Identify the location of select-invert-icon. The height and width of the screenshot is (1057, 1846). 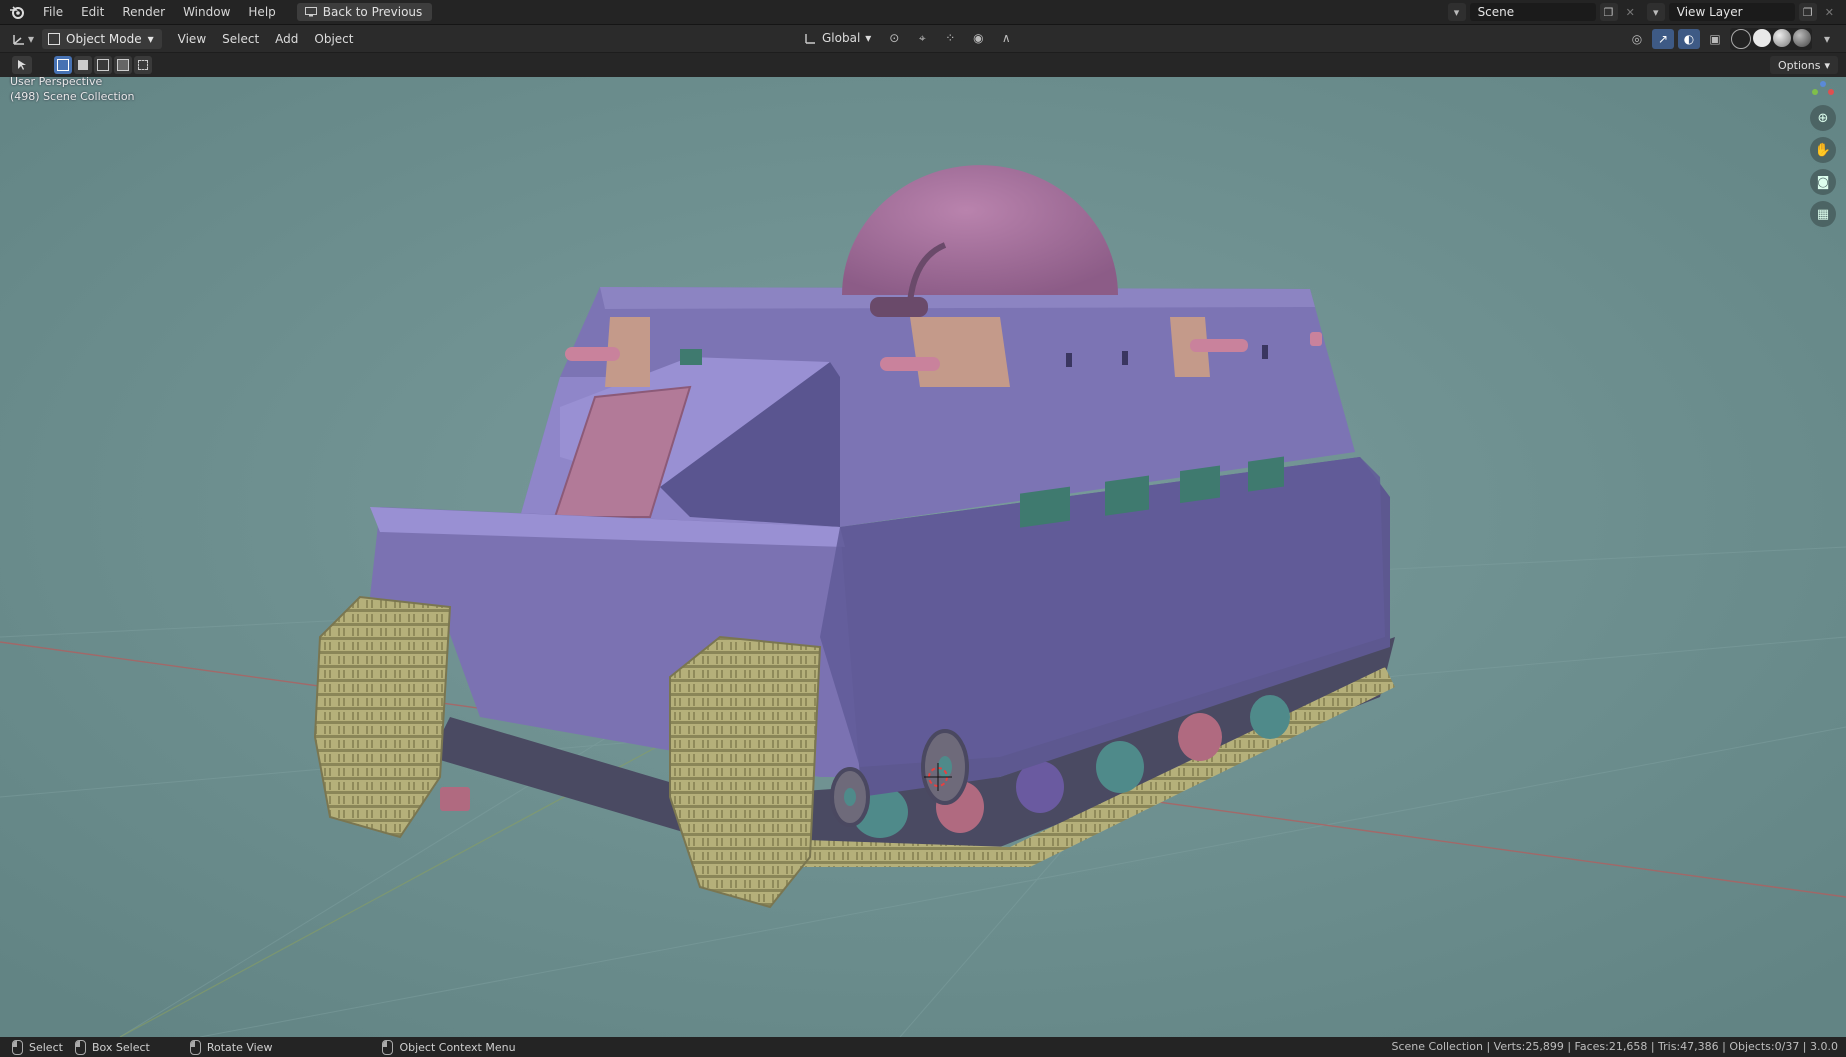
(123, 65).